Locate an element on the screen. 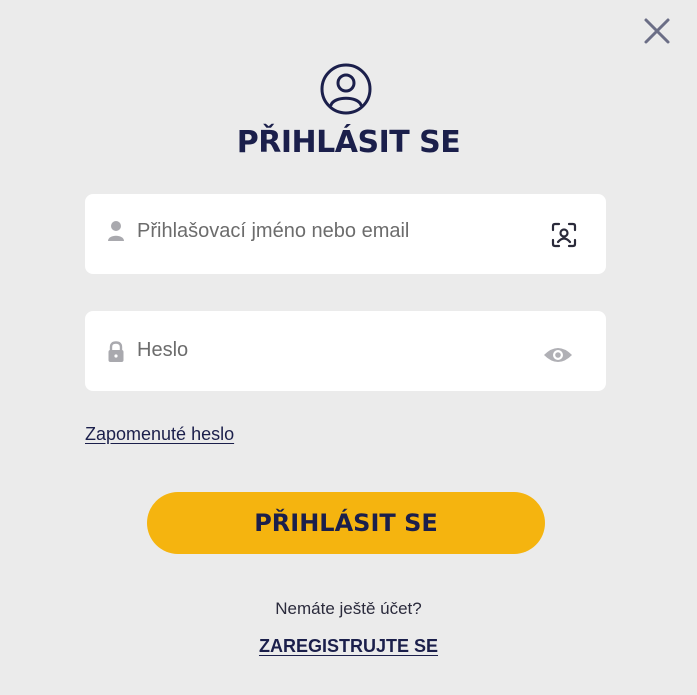 The image size is (697, 695). close-icon is located at coordinates (657, 31).